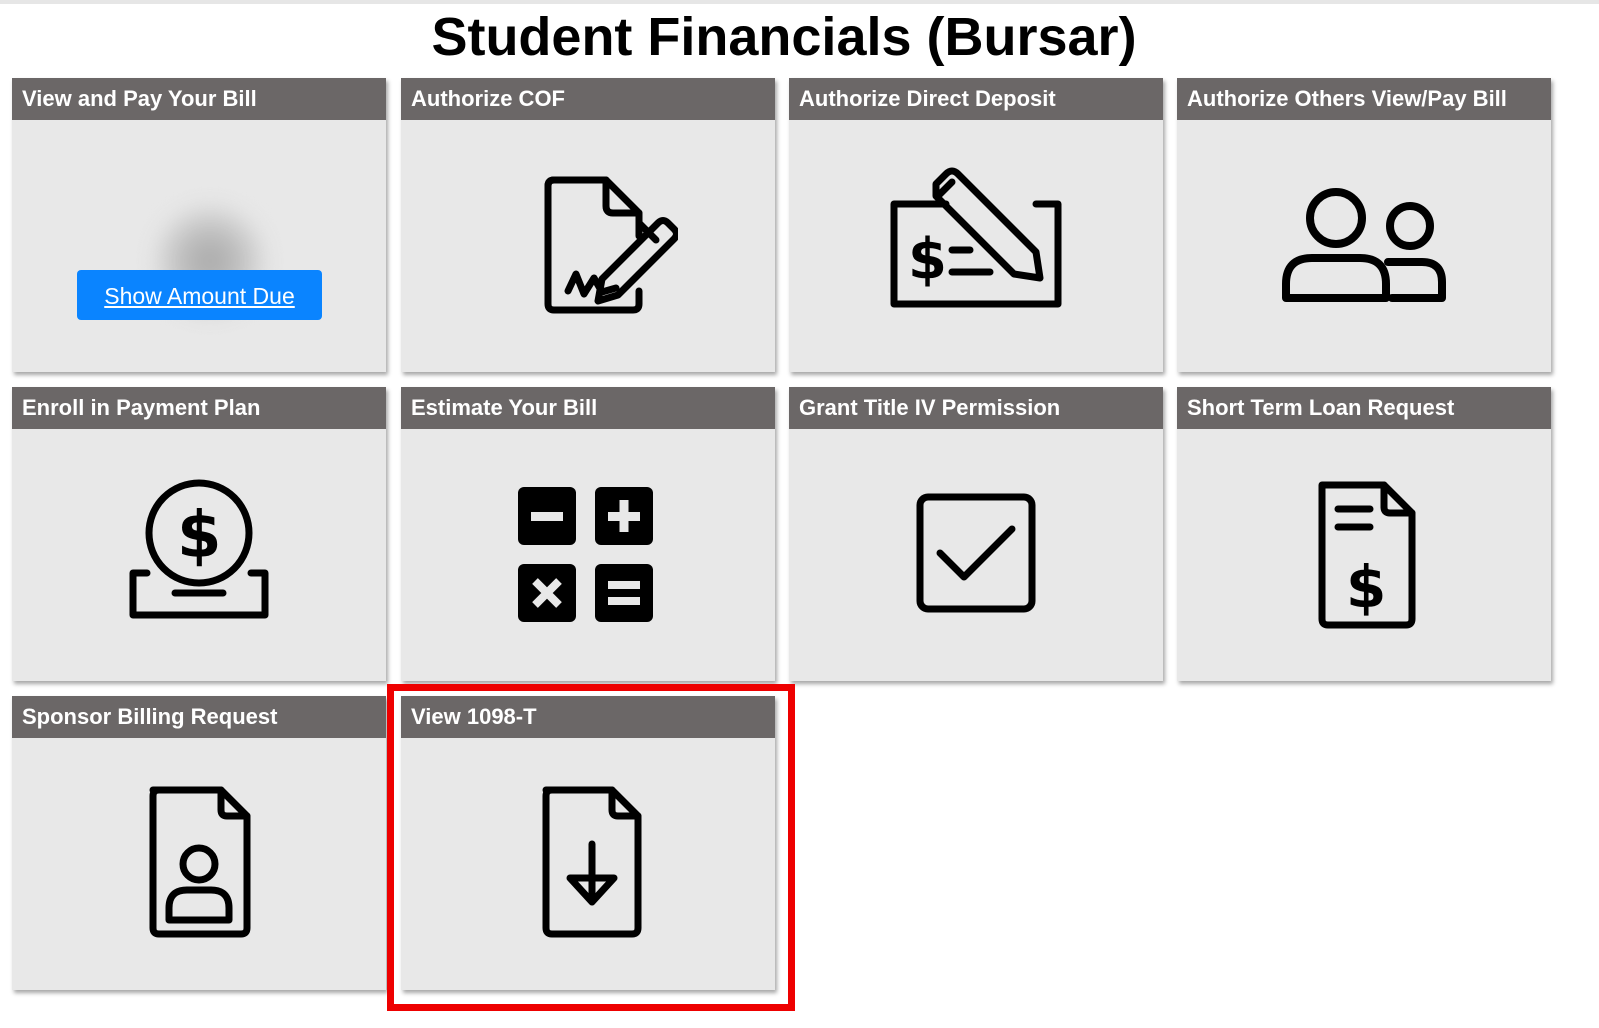  I want to click on checkbox-icon, so click(976, 553).